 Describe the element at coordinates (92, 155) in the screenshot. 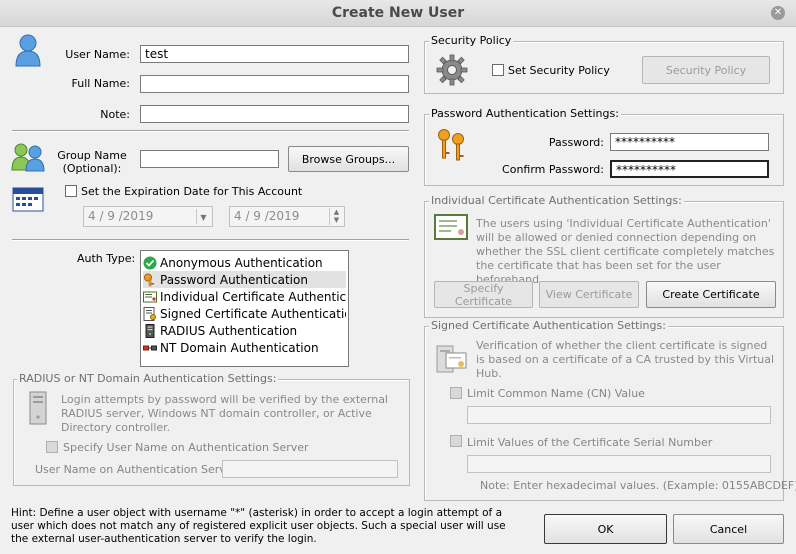

I see `group-name-label: Group Name` at that location.